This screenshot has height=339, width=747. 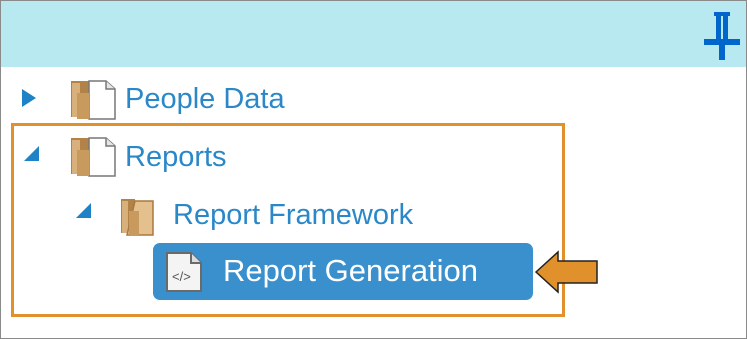 What do you see at coordinates (29, 98) in the screenshot?
I see `expand-arrow-icon` at bounding box center [29, 98].